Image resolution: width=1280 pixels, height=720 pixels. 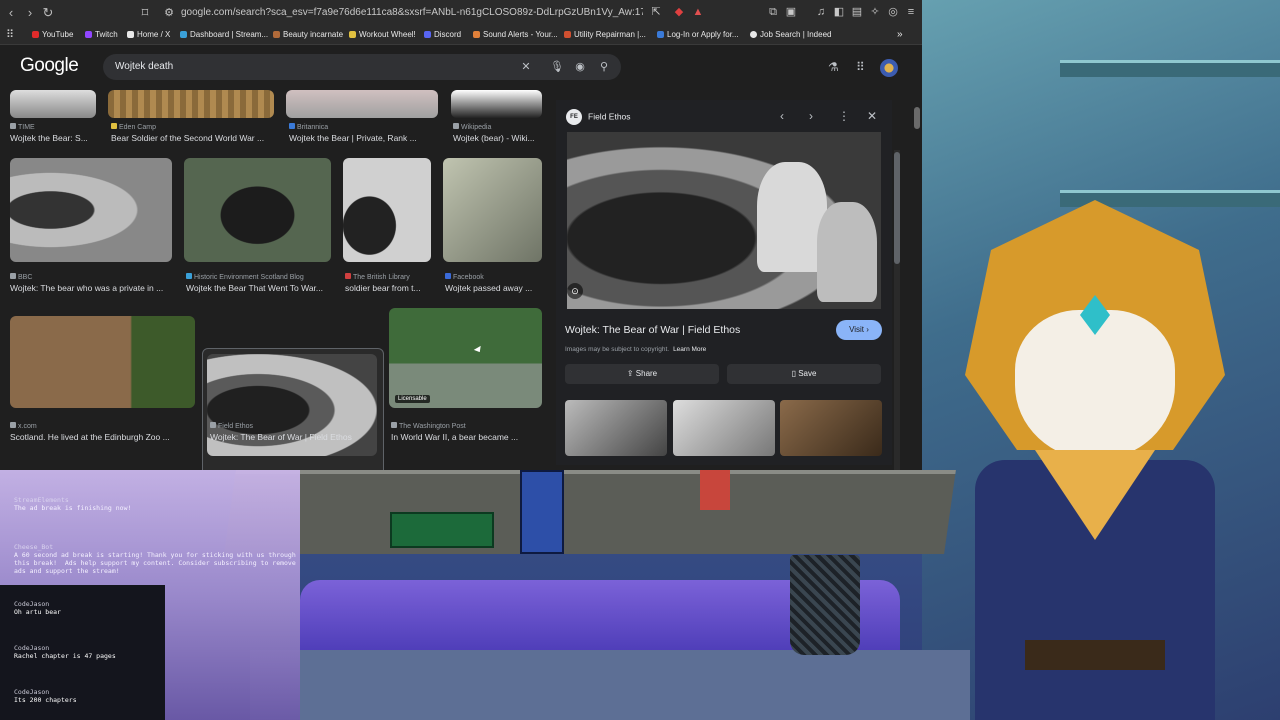 What do you see at coordinates (698, 12) in the screenshot?
I see `rewards-icon: ▲` at bounding box center [698, 12].